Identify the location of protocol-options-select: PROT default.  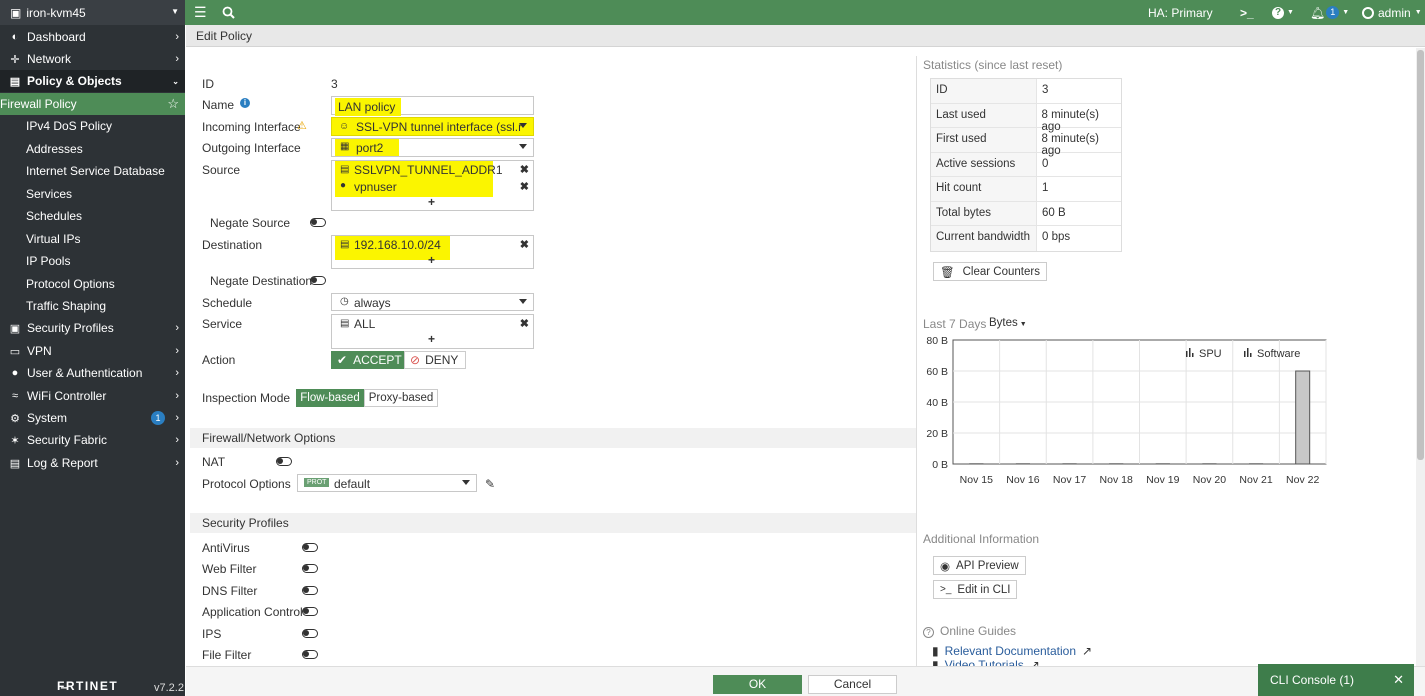
(387, 483).